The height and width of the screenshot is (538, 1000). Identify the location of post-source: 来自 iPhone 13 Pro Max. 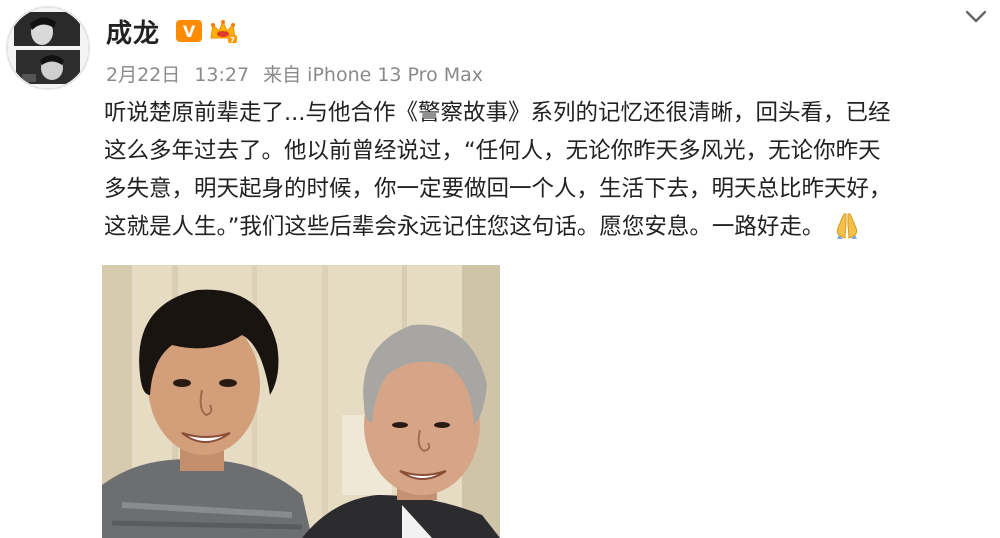
(373, 75).